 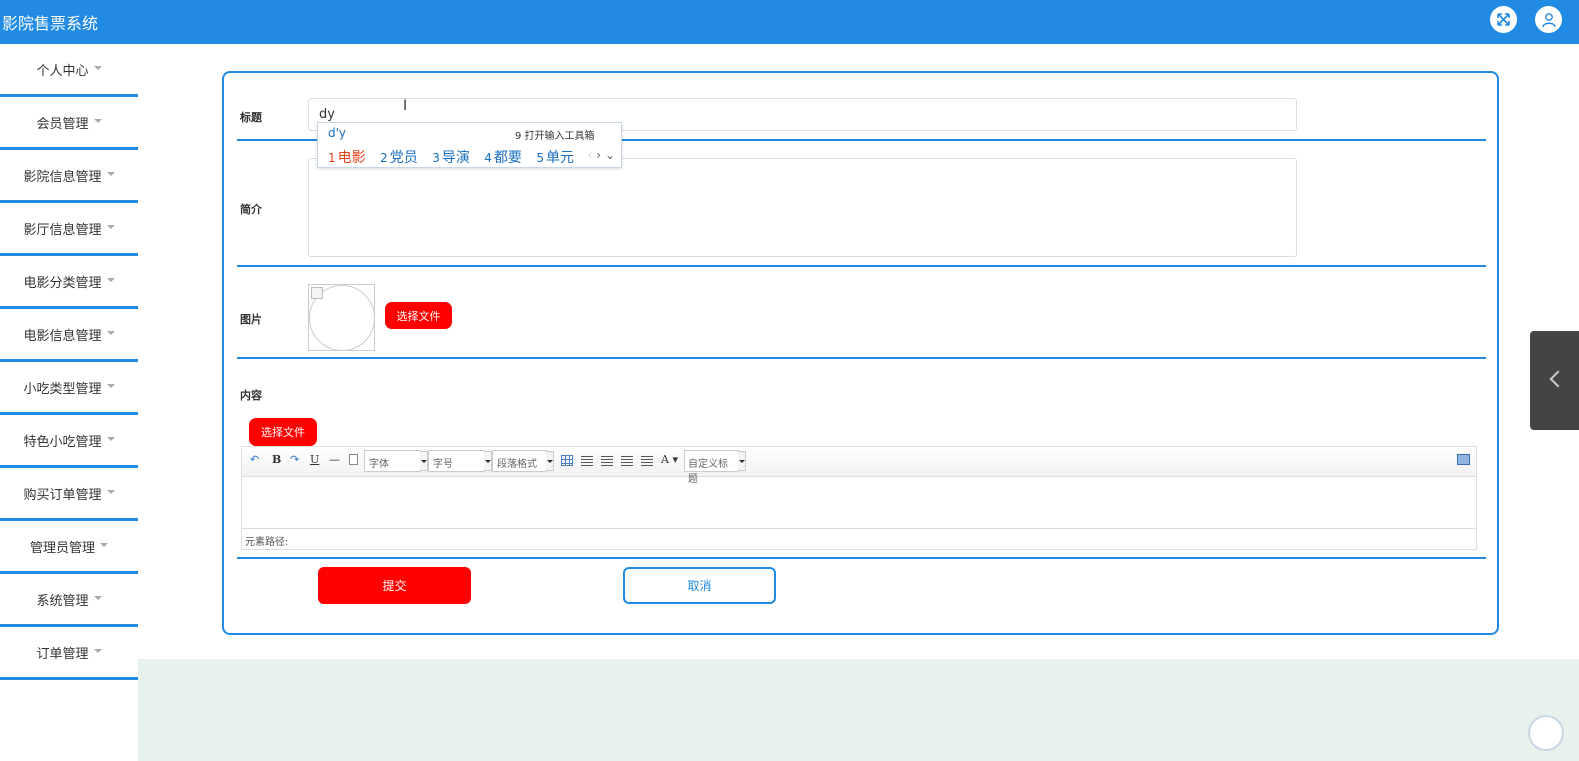 What do you see at coordinates (62, 177) in the screenshot?
I see `sidebar-item-label: 影院信息管理` at bounding box center [62, 177].